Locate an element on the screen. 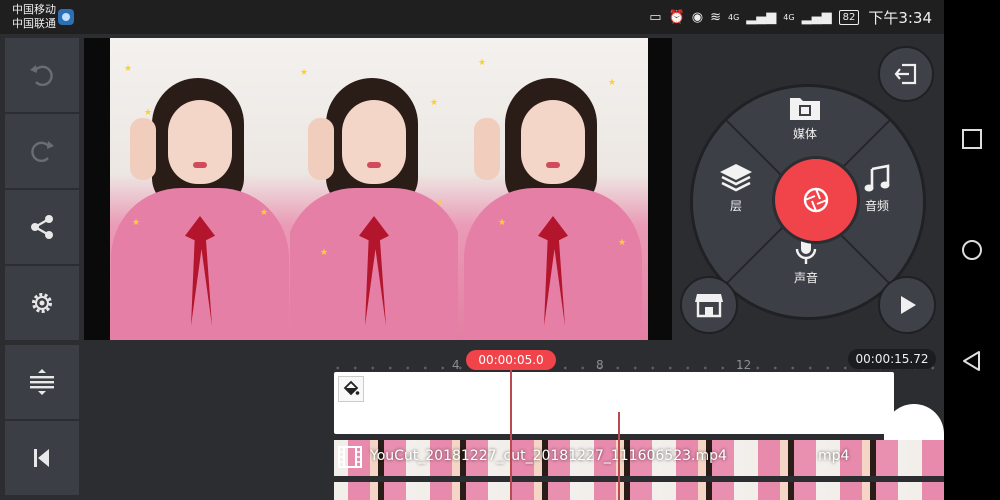 The image size is (1000, 500). alarm-icon: ⏰ is located at coordinates (676, 17).